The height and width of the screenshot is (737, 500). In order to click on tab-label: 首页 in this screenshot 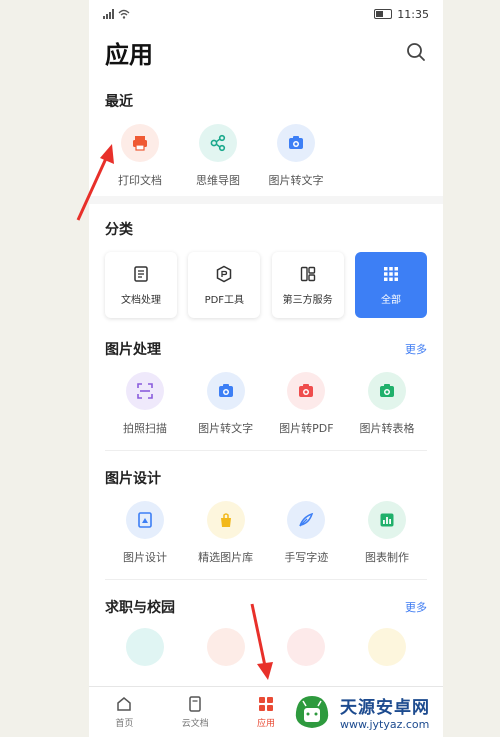, I will do `click(124, 724)`.